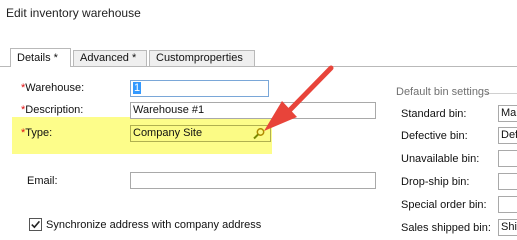  What do you see at coordinates (299, 98) in the screenshot?
I see `annotation-arrow-icon` at bounding box center [299, 98].